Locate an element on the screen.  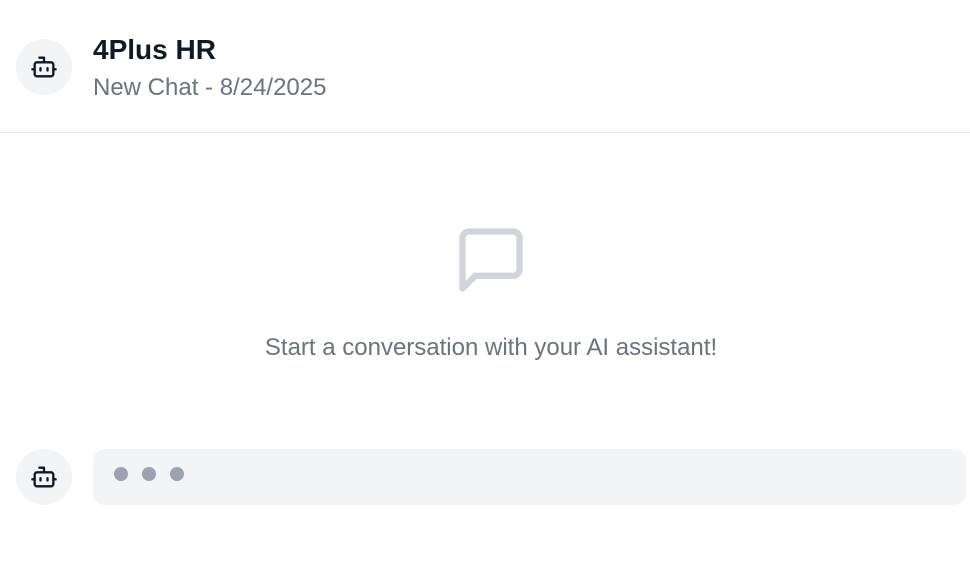
chat-bubble-icon is located at coordinates (491, 260).